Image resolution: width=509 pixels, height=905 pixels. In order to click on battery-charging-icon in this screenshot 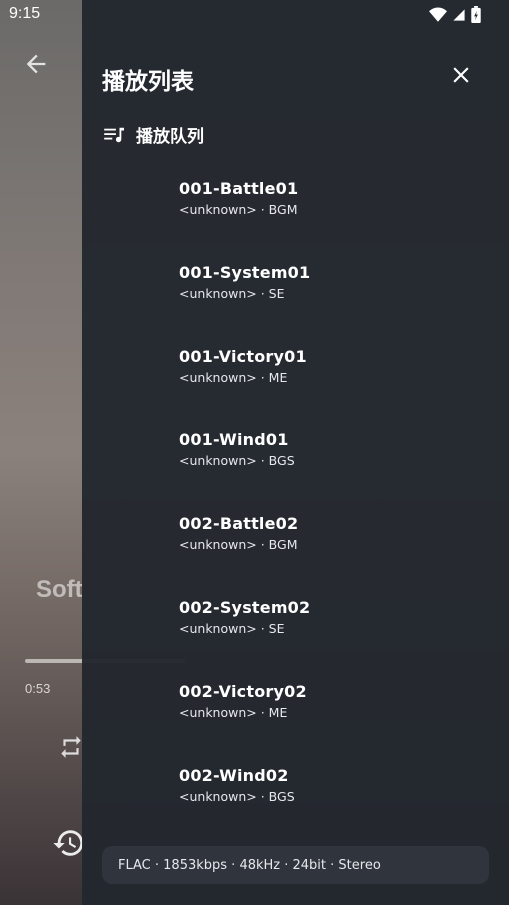, I will do `click(476, 14)`.